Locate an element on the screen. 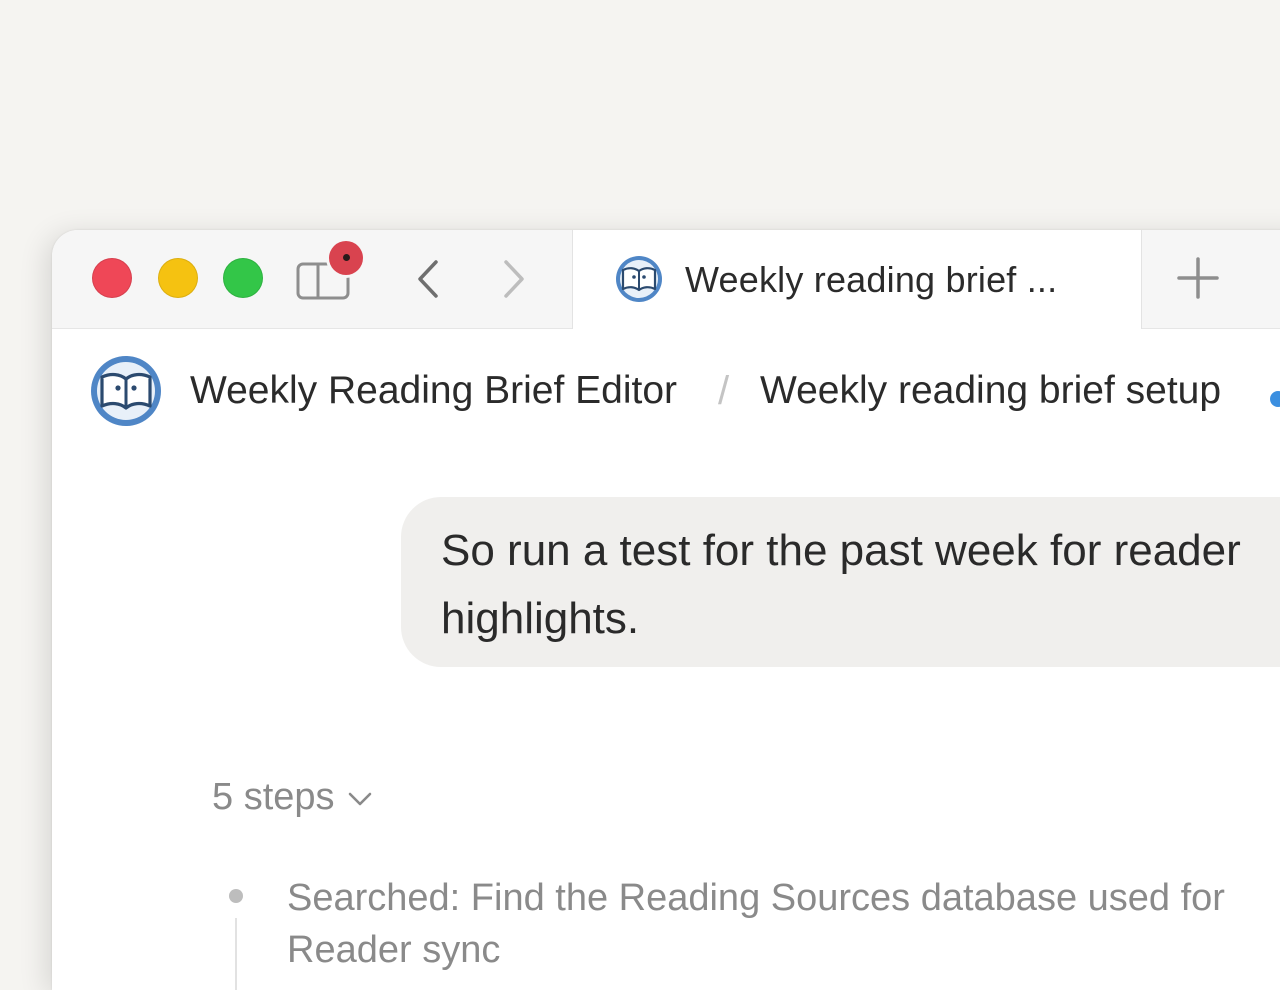 Image resolution: width=1280 pixels, height=990 pixels. chevron-right-icon is located at coordinates (512, 279).